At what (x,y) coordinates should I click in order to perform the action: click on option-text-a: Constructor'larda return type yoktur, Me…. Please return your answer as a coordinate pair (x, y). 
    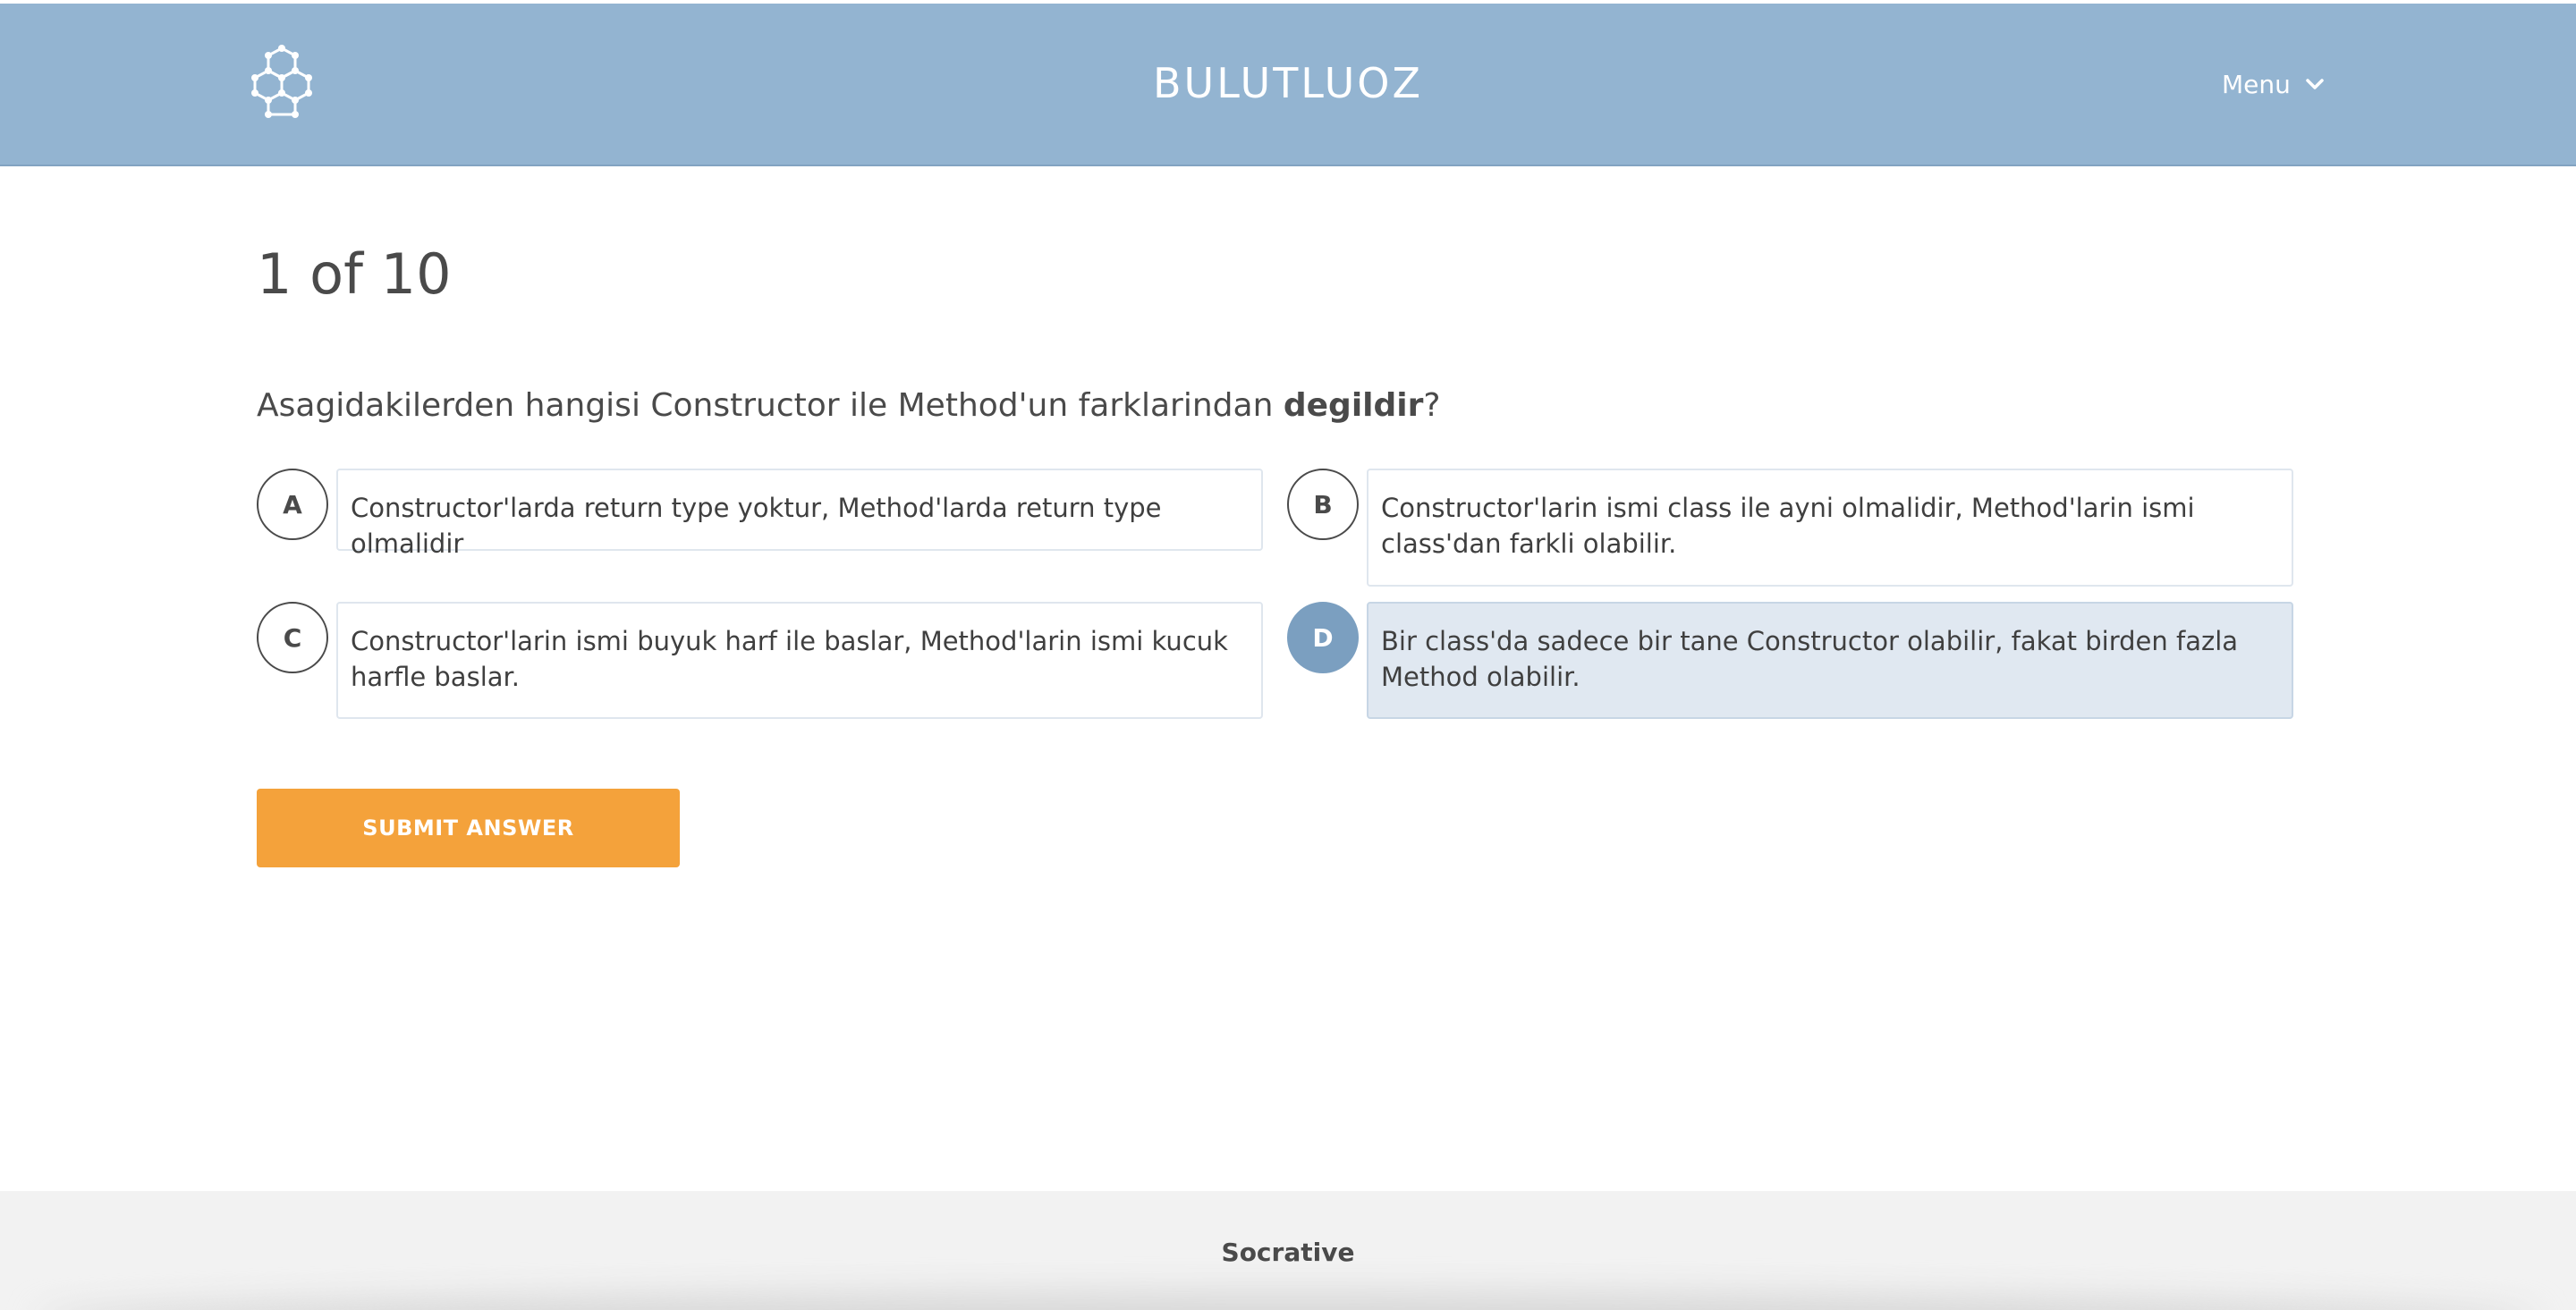
    Looking at the image, I should click on (799, 514).